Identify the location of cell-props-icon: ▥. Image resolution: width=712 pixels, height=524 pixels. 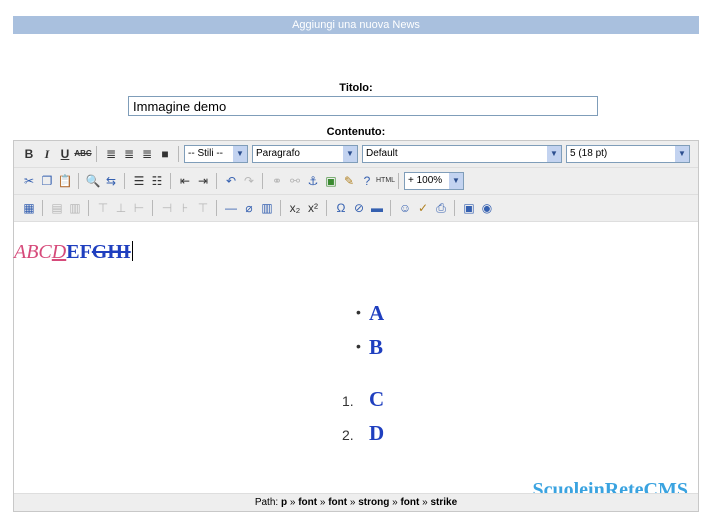
(75, 208).